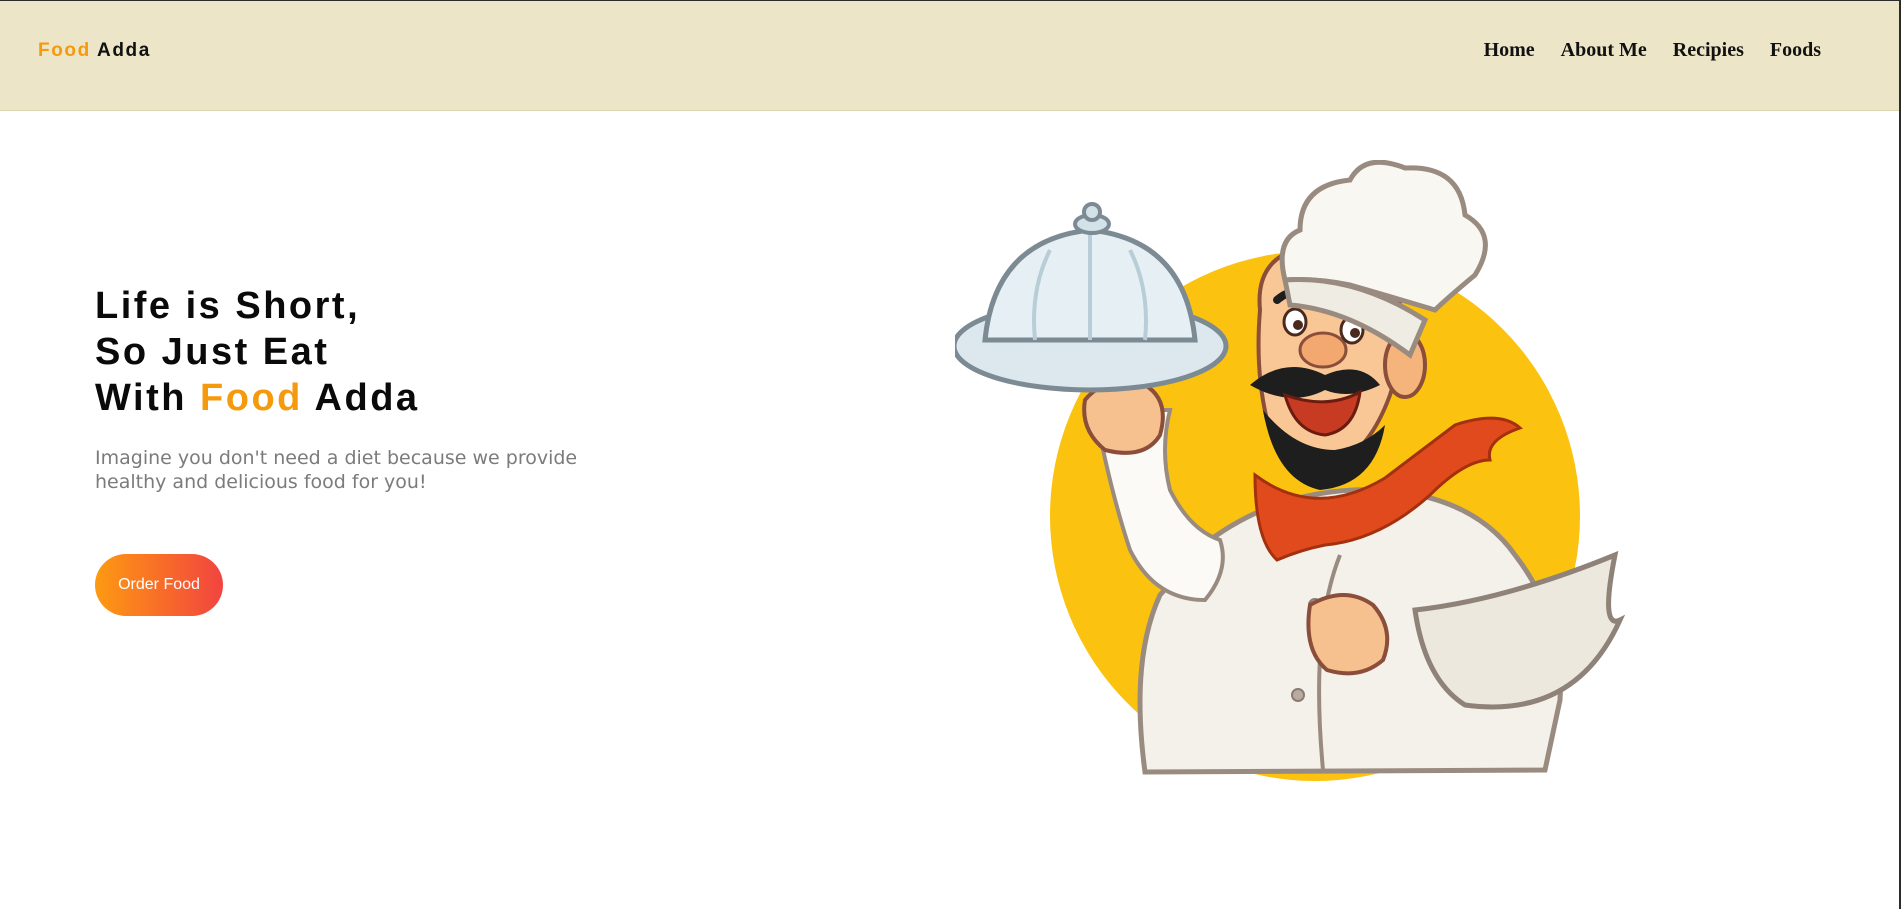 Image resolution: width=1901 pixels, height=909 pixels. What do you see at coordinates (159, 585) in the screenshot?
I see `order-food-button: Order Food` at bounding box center [159, 585].